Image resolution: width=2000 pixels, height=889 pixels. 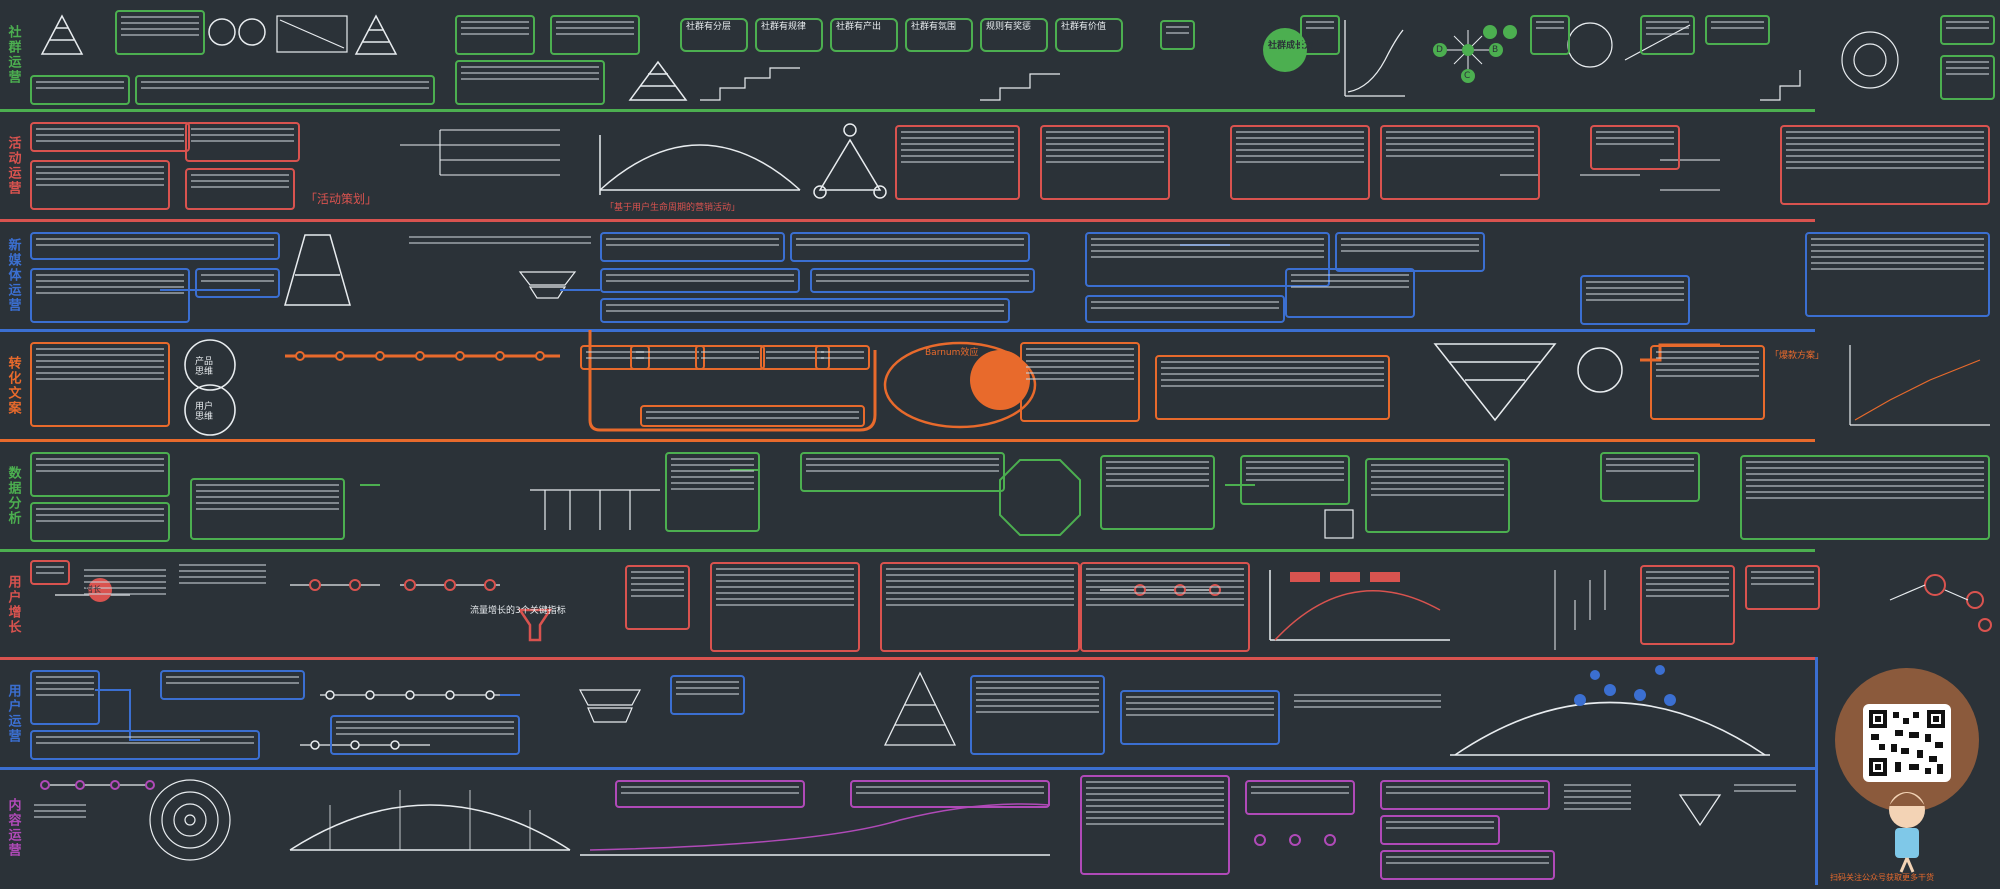 I want to click on qr-card: 扫码关注公众号获取更多干货, so click(x=1907, y=774).